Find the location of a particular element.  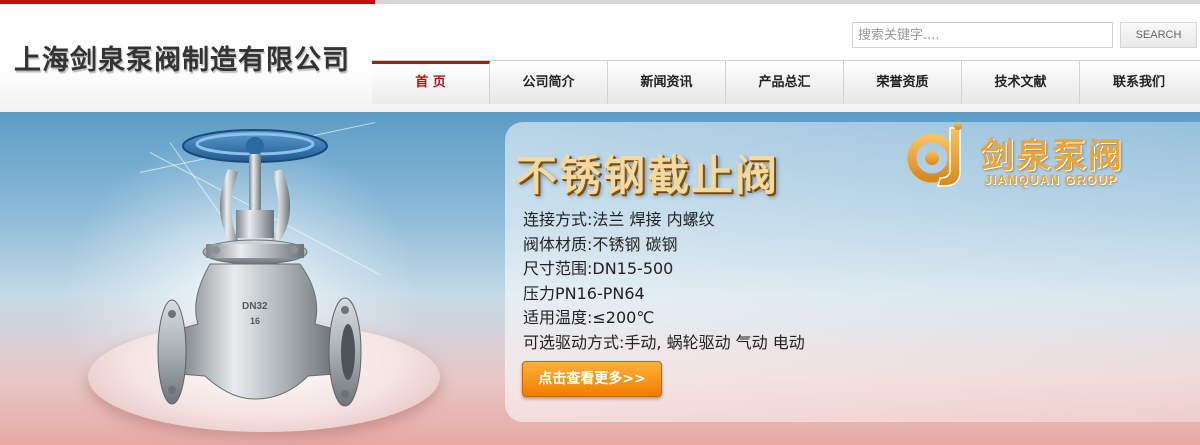

globe-valve-image: DN32 16 is located at coordinates (259, 268).